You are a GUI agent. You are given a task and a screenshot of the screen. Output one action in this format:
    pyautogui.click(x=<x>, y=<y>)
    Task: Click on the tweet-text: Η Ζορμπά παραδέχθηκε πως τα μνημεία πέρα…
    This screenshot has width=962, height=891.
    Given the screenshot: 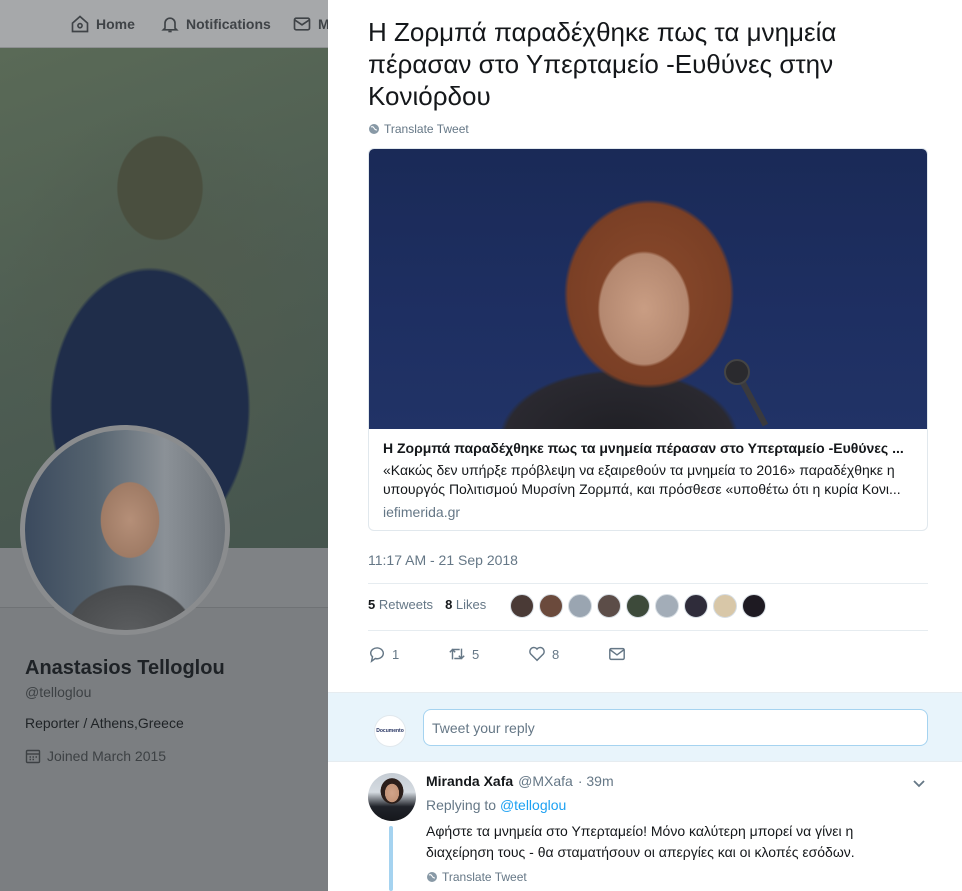 What is the action you would take?
    pyautogui.click(x=602, y=64)
    